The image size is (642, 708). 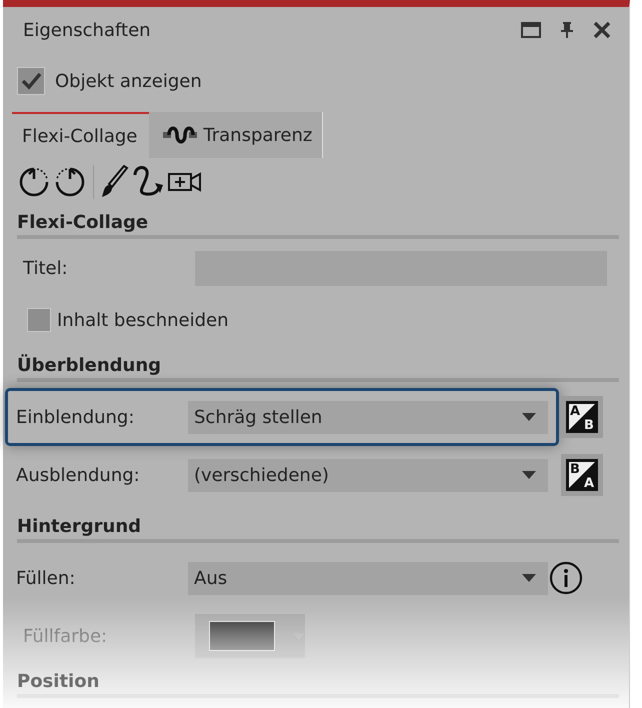 What do you see at coordinates (566, 578) in the screenshot?
I see `info-icon` at bounding box center [566, 578].